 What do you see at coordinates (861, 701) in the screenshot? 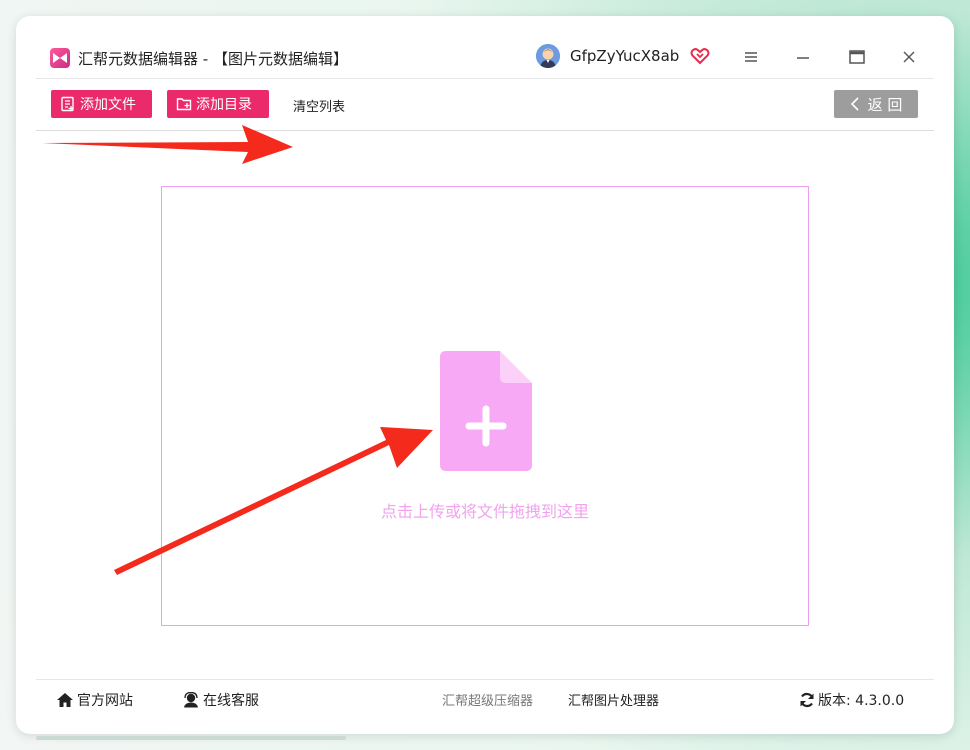
I see `version-label: 版本: 4.3.0.0` at bounding box center [861, 701].